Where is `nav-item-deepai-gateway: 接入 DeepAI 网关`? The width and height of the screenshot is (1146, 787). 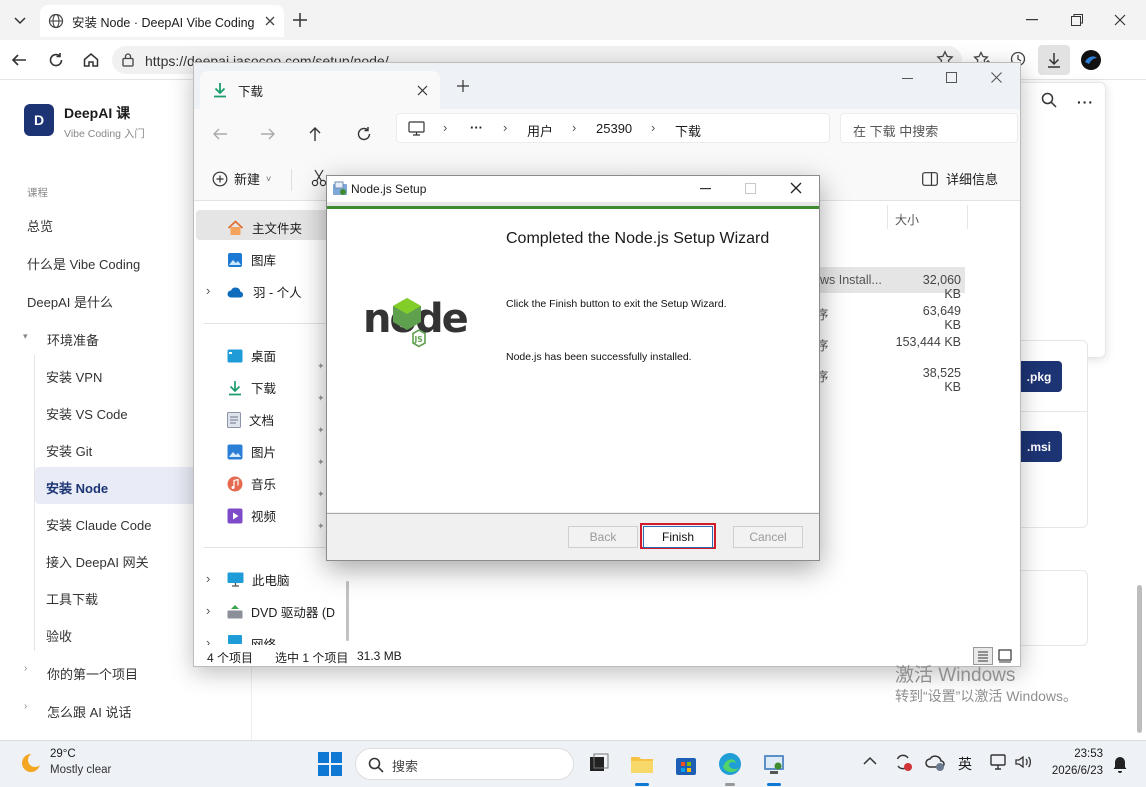
nav-item-deepai-gateway: 接入 DeepAI 网关 is located at coordinates (97, 561).